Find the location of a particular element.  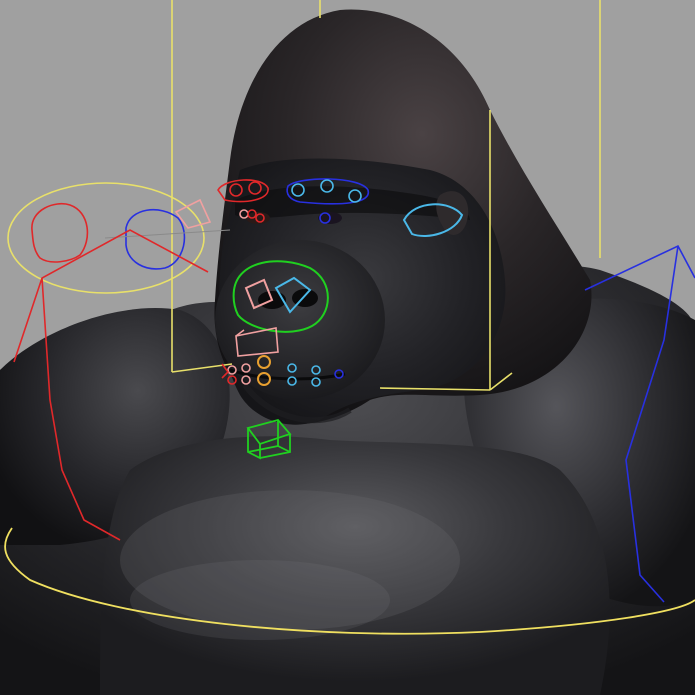

left-eye-look-control is located at coordinates (119, 238).